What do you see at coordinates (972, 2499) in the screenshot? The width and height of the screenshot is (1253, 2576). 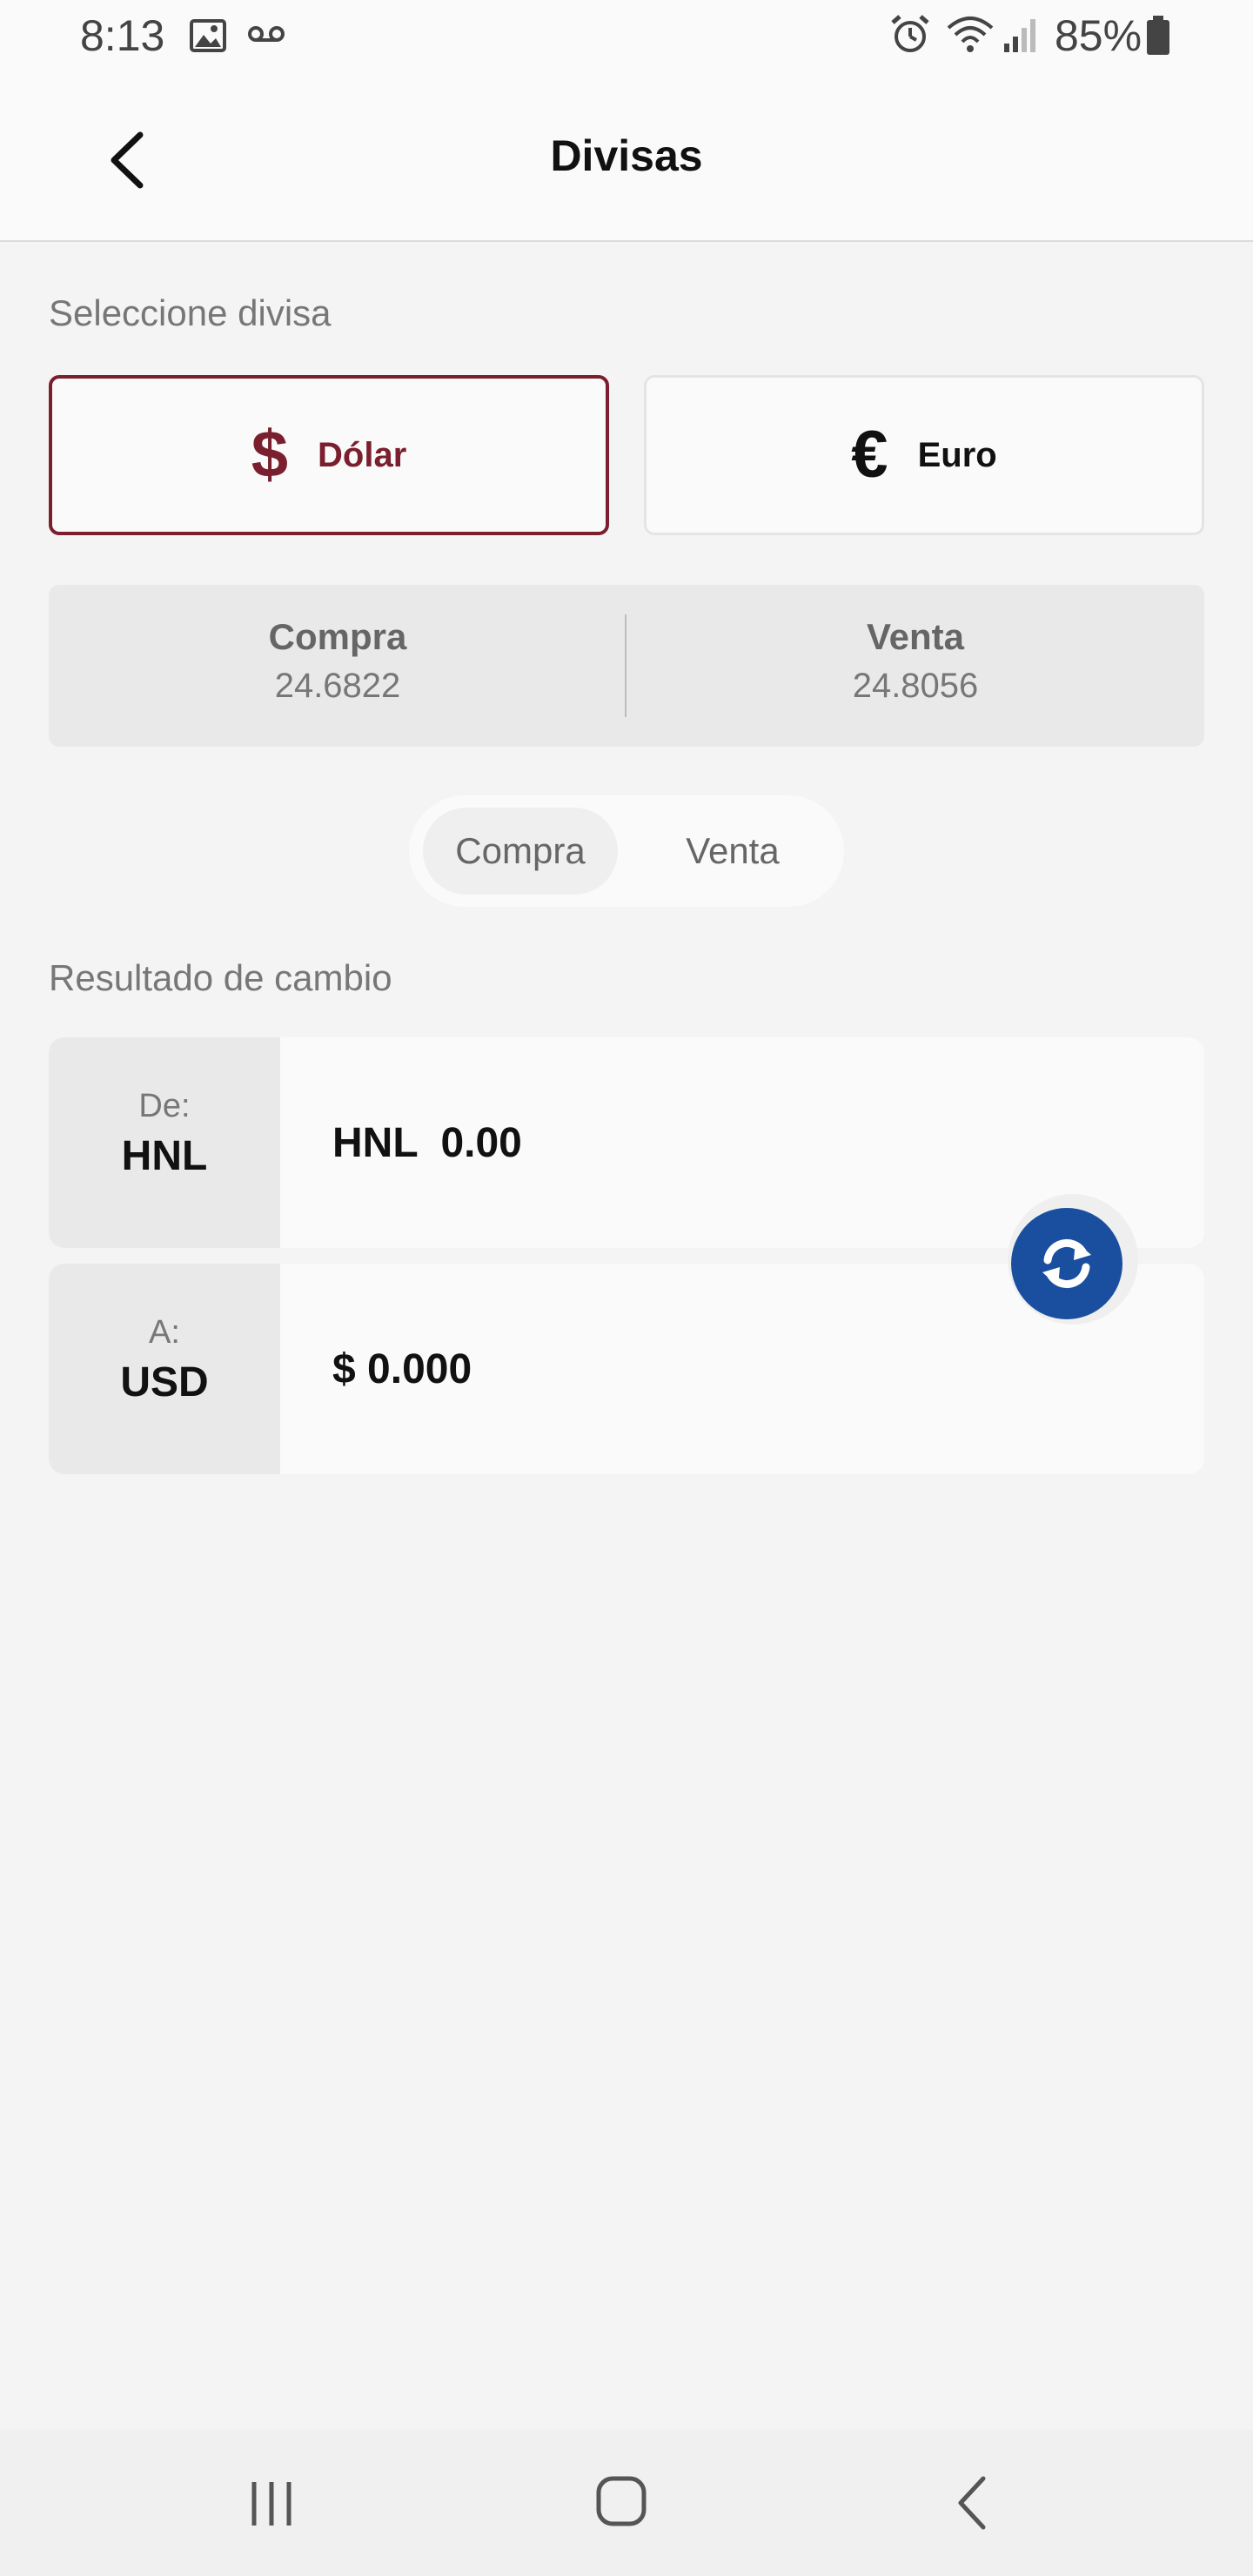 I see `back-nav-icon` at bounding box center [972, 2499].